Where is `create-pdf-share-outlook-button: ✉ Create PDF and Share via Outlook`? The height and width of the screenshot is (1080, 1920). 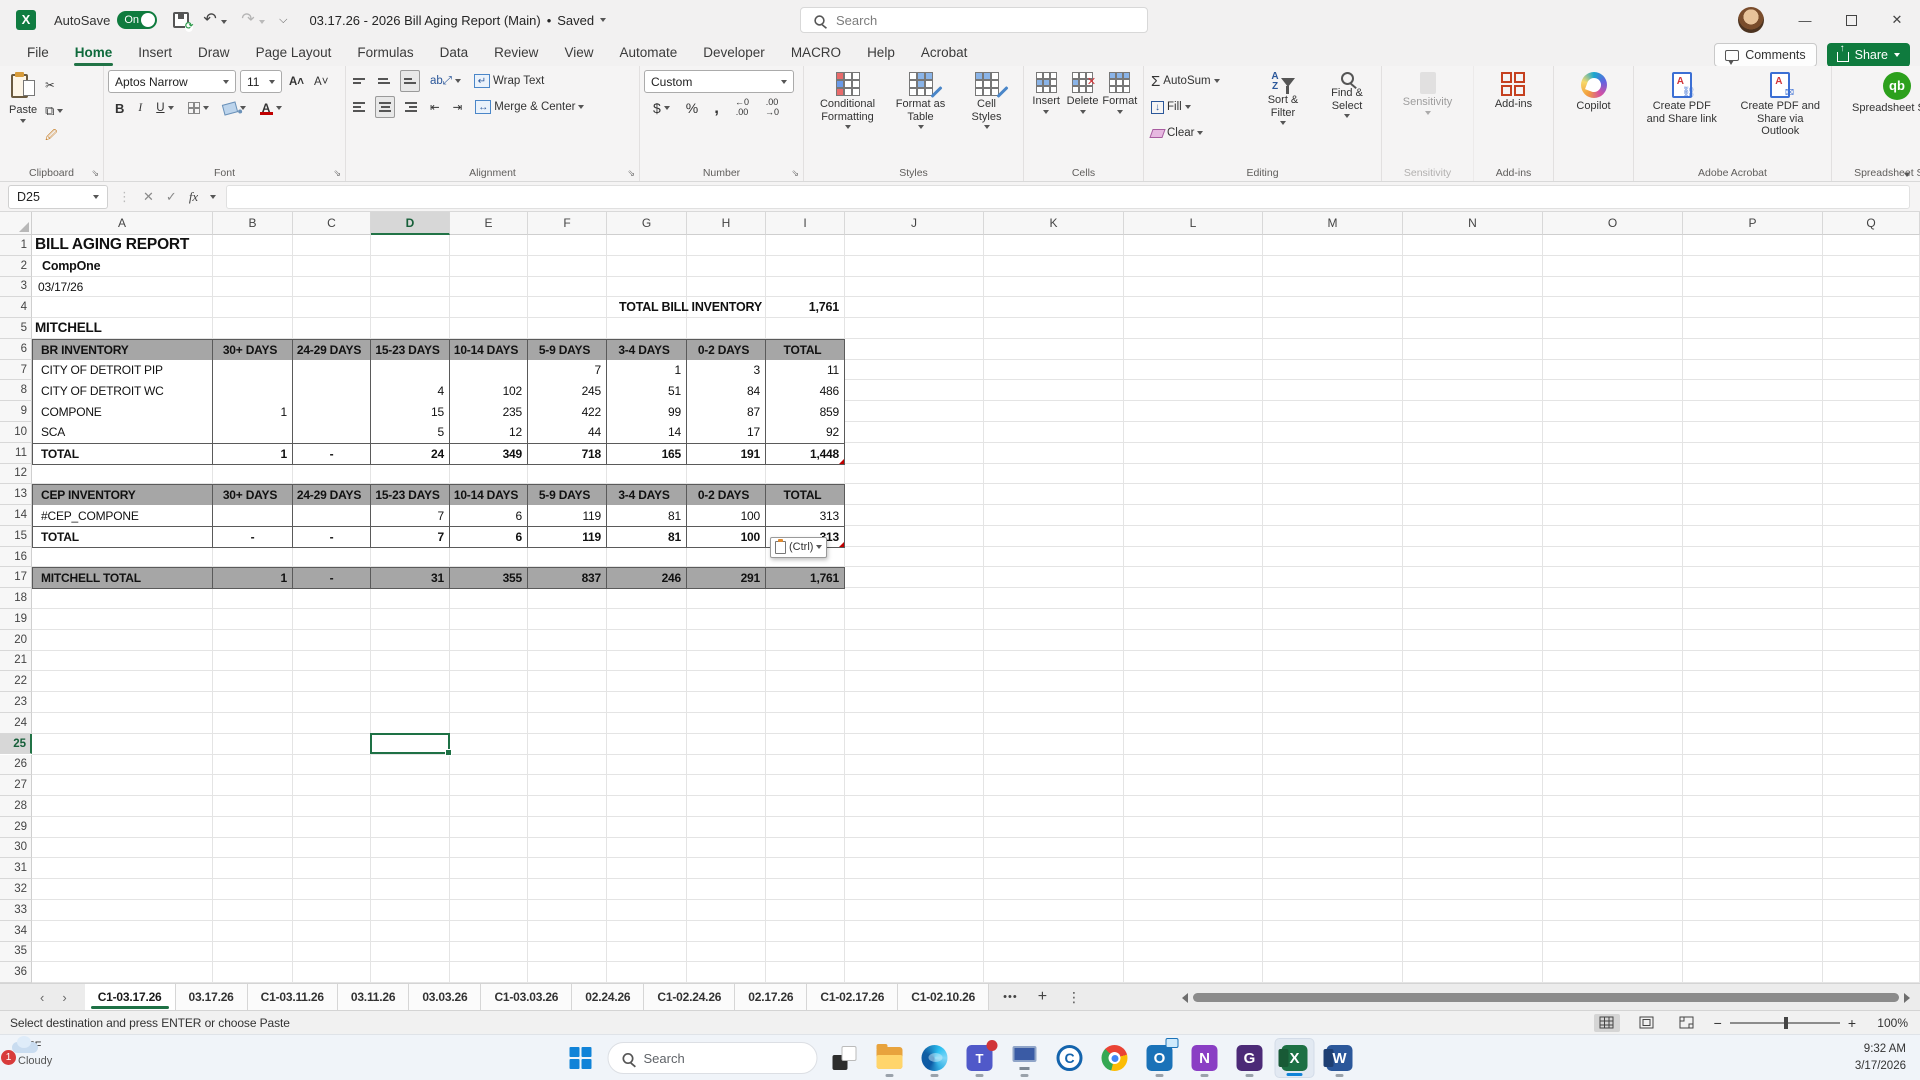
create-pdf-share-outlook-button: ✉ Create PDF and Share via Outlook is located at coordinates (1780, 105).